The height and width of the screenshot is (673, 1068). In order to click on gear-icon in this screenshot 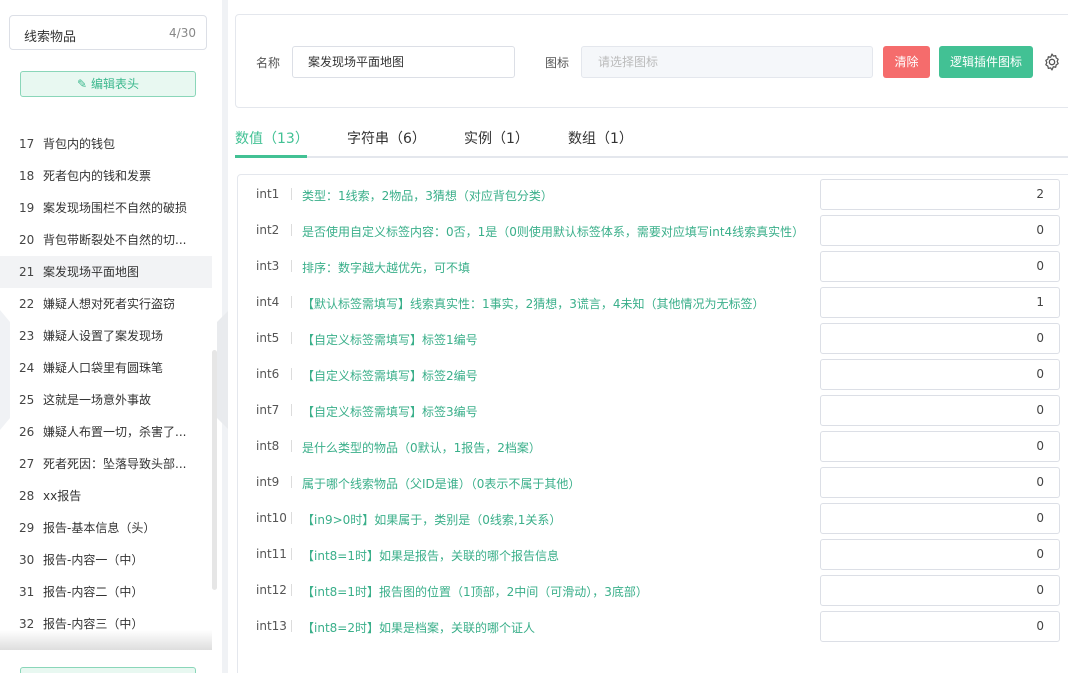, I will do `click(1052, 62)`.